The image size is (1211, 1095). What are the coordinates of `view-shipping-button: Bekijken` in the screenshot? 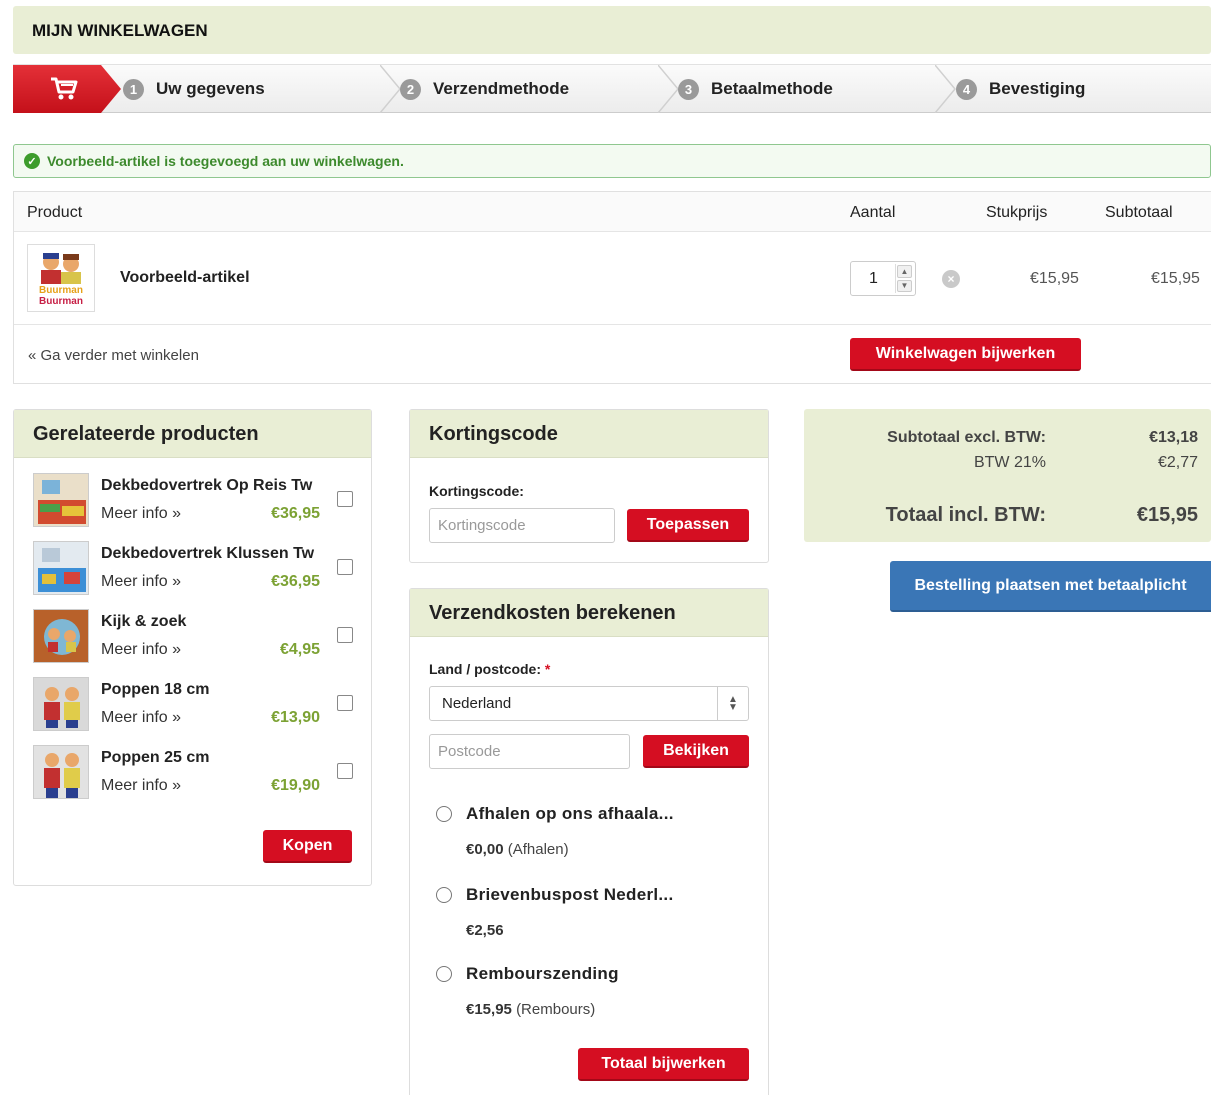 It's located at (696, 751).